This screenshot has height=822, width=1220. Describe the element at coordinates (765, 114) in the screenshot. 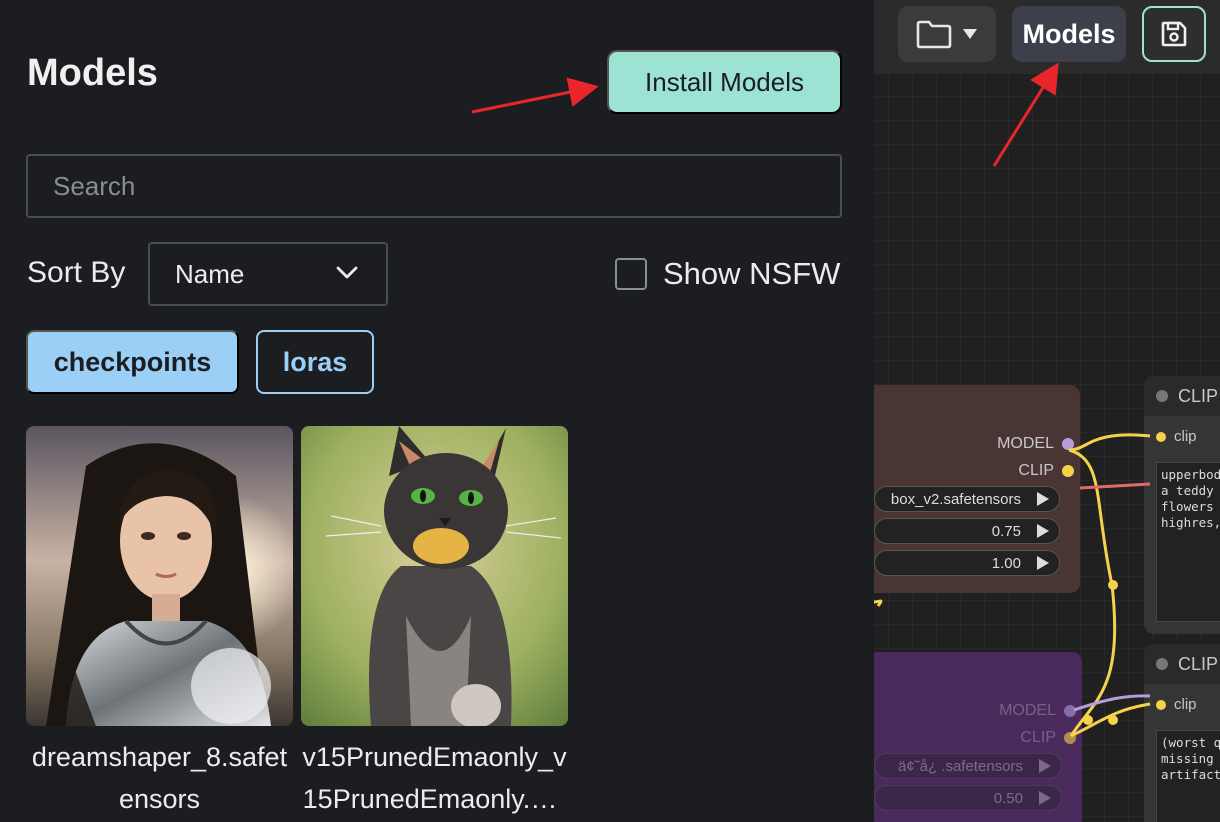

I see `annotation-arrows` at that location.